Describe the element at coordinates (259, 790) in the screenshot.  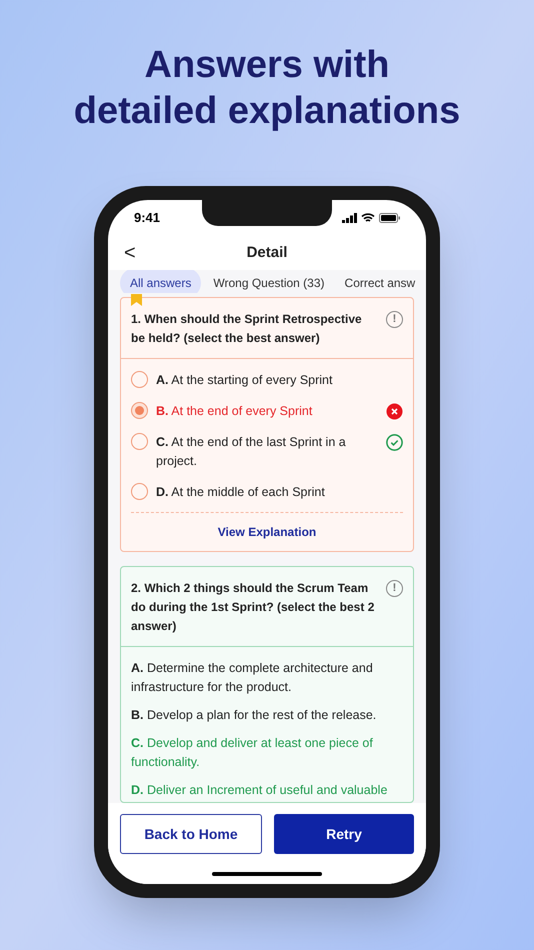
I see `option-text: D. Deliver an Increment of useful and valuable` at that location.